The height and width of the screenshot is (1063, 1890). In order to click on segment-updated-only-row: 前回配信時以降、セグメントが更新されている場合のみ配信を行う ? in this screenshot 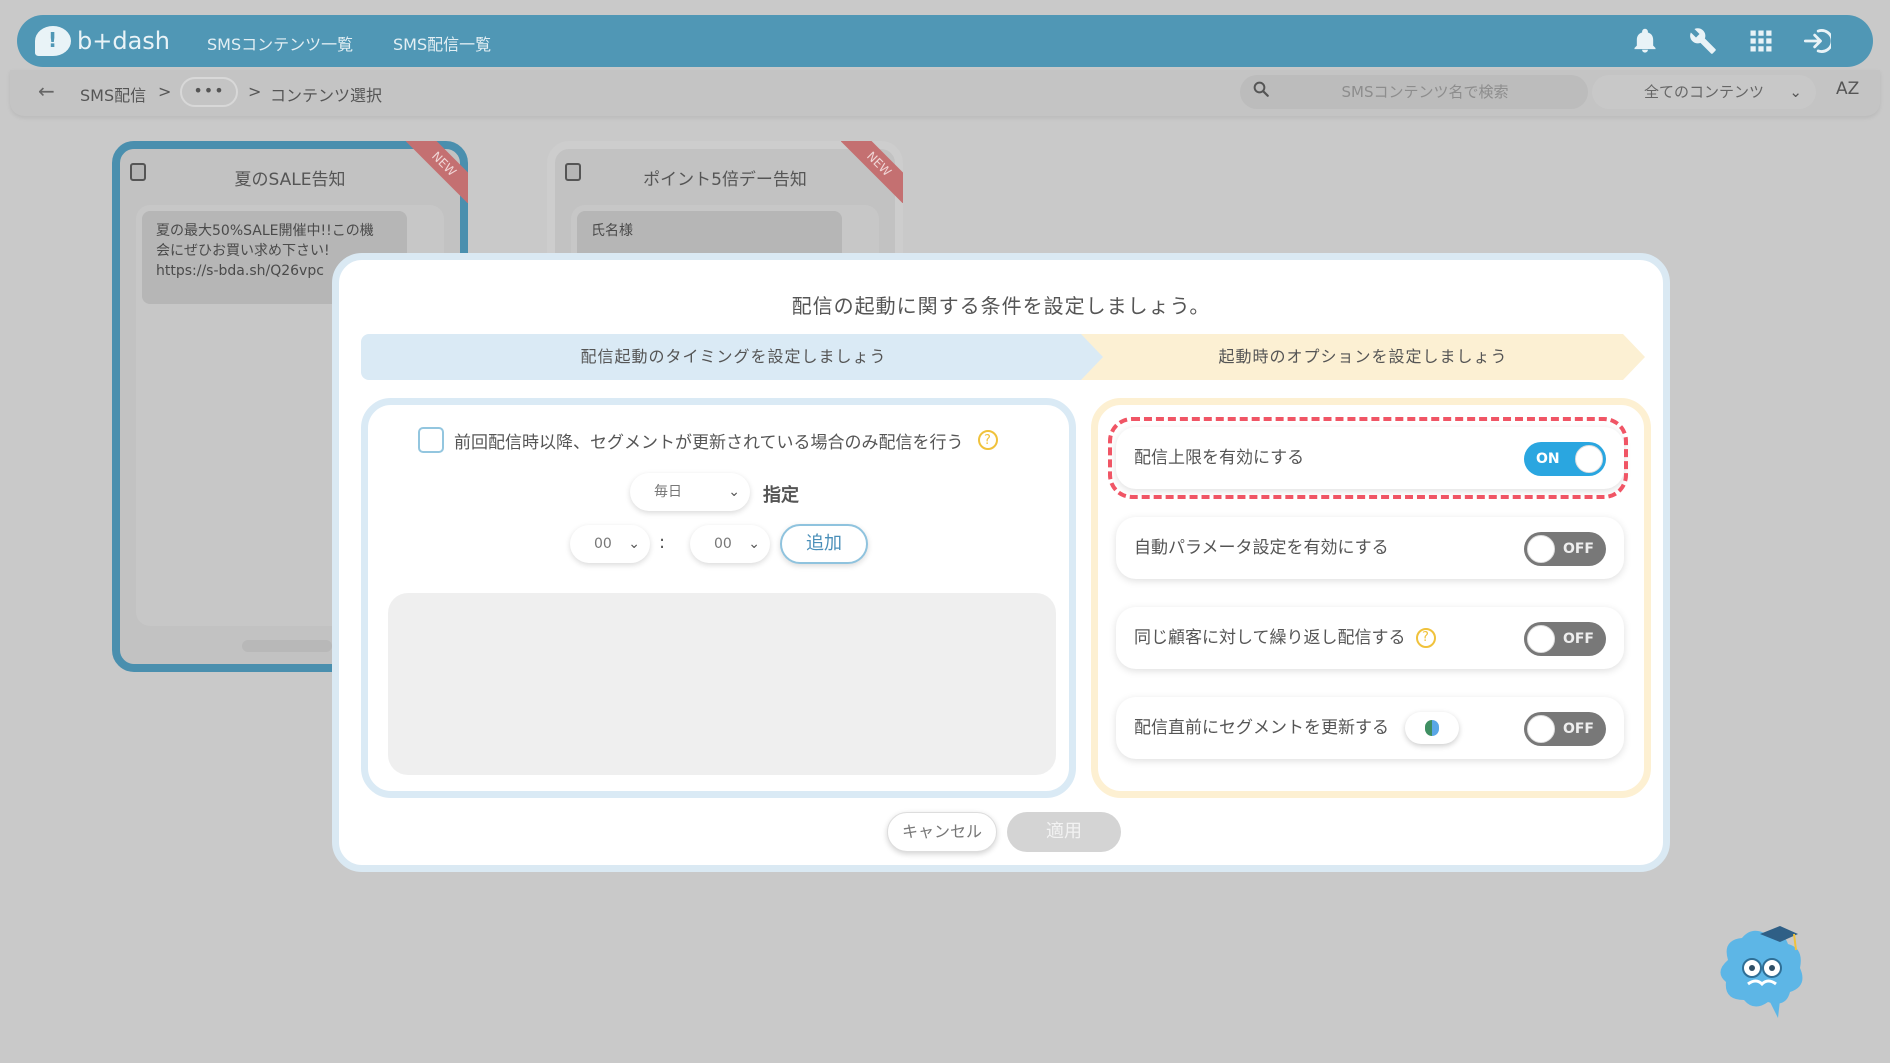, I will do `click(708, 440)`.